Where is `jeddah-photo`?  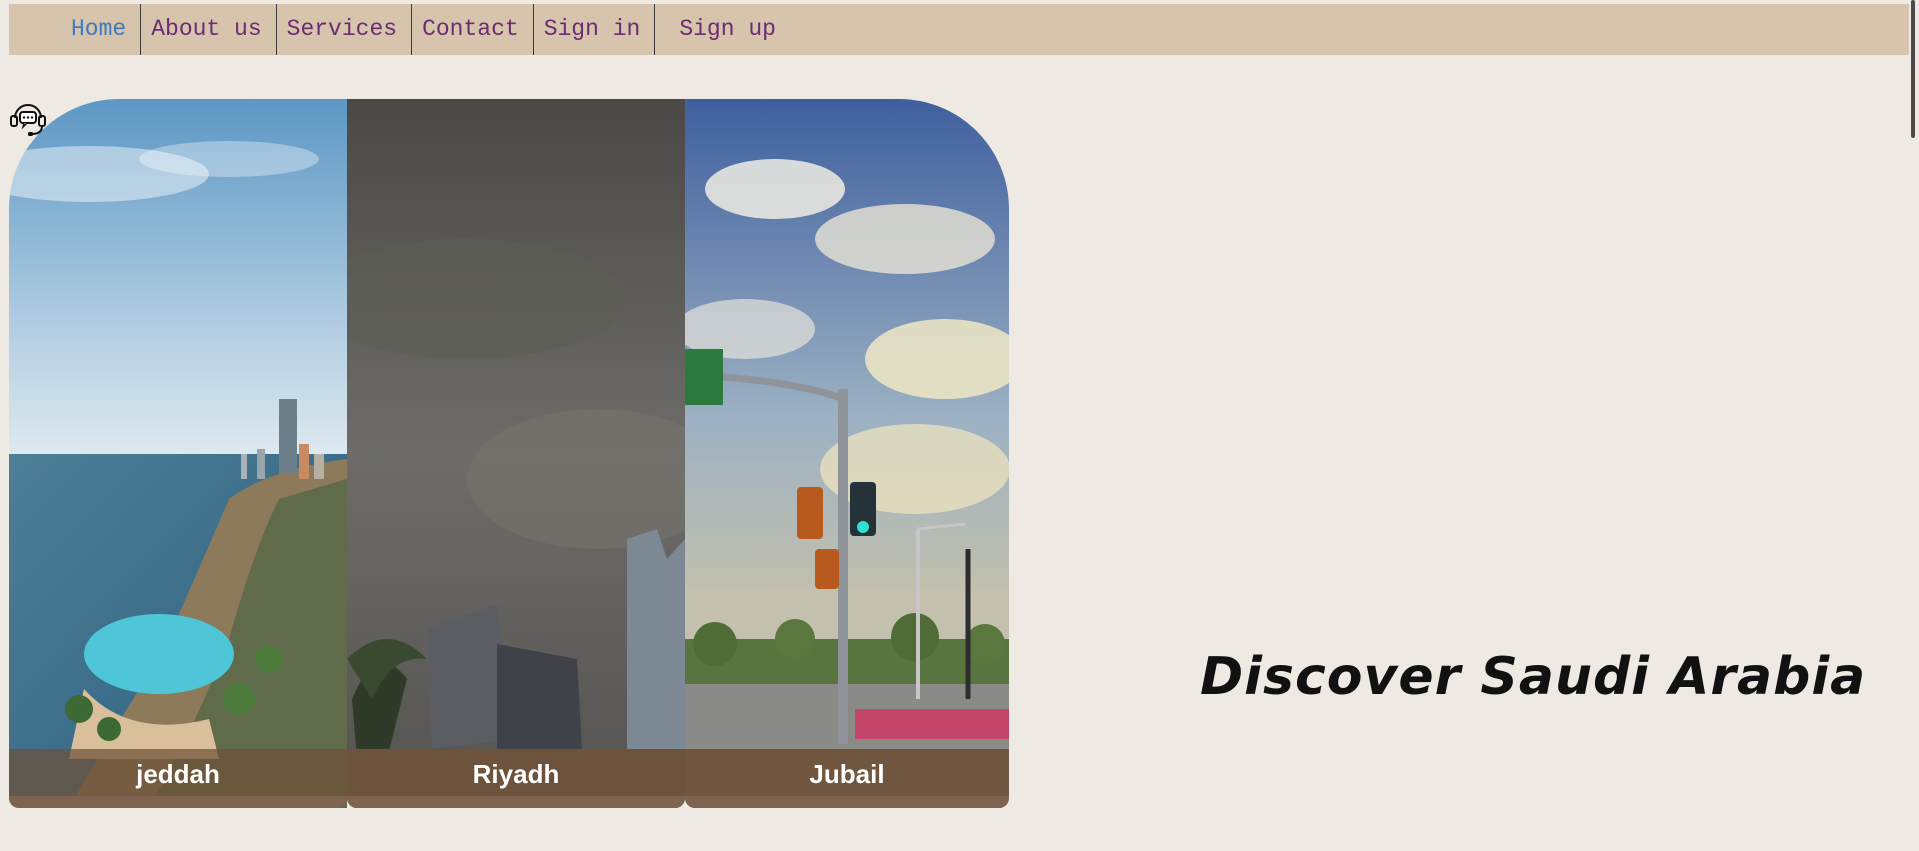
jeddah-photo is located at coordinates (178, 453).